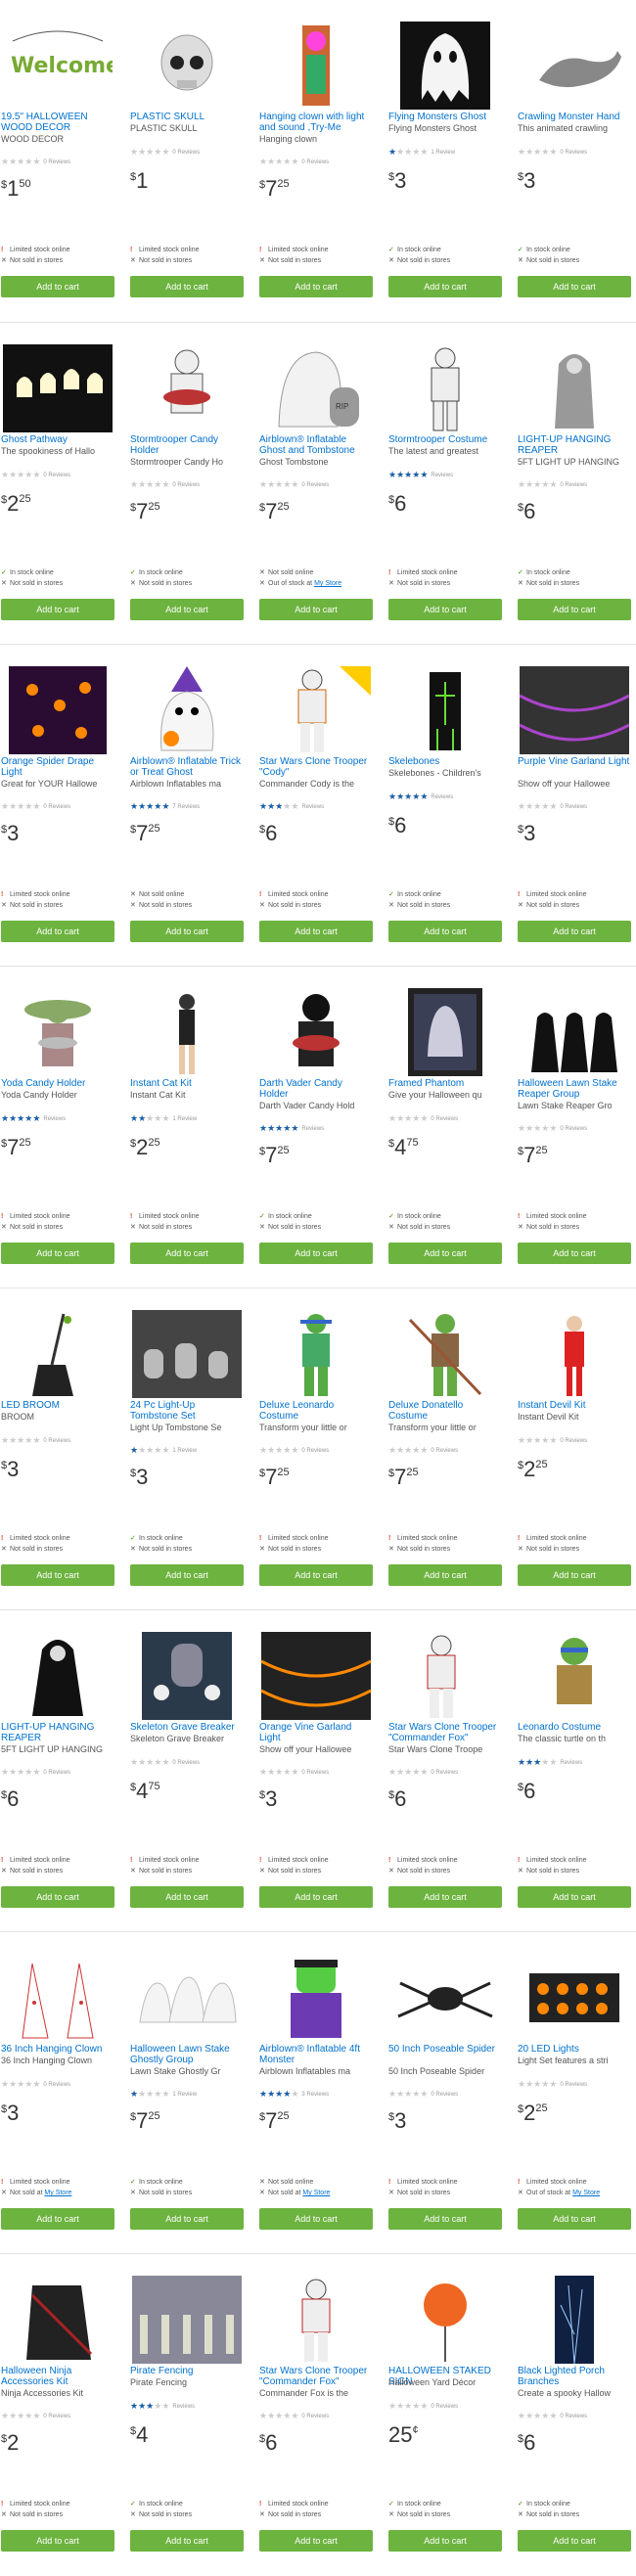  I want to click on product-title-link: LIGHT-UP HANGING REAPER, so click(574, 445).